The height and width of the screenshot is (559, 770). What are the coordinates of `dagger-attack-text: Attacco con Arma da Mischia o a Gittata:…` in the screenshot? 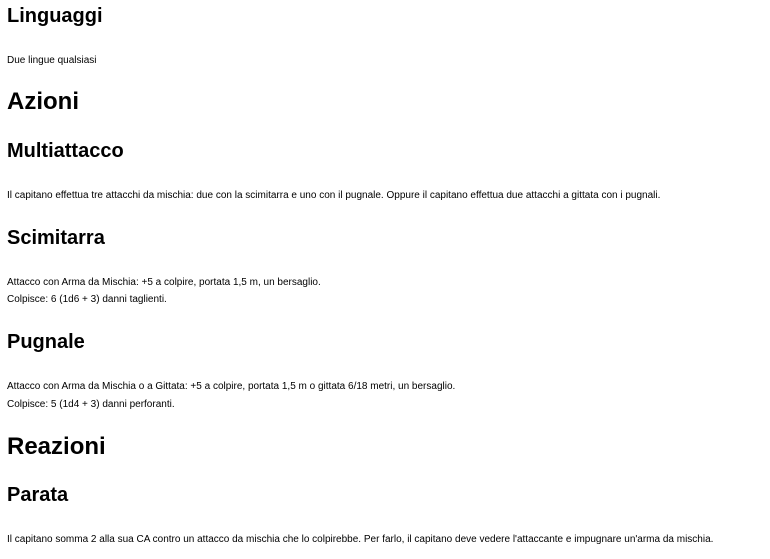 It's located at (231, 386).